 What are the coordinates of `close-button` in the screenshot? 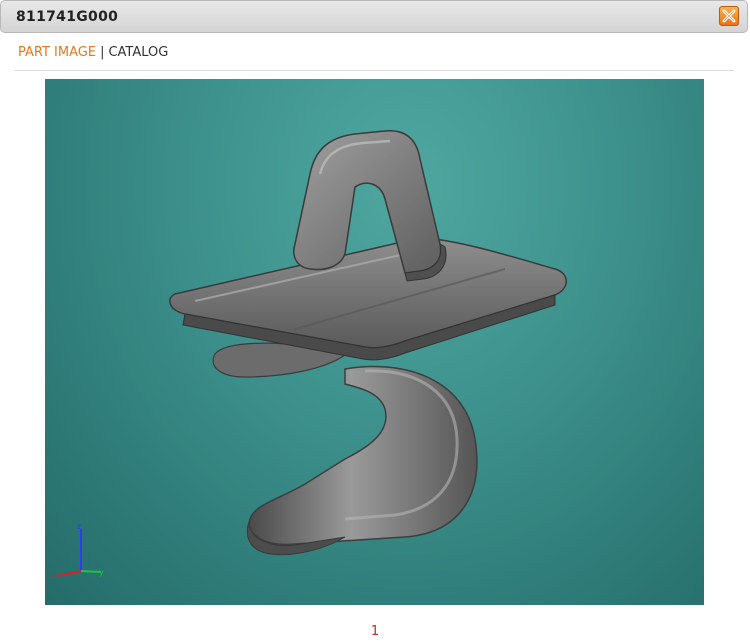 It's located at (729, 16).